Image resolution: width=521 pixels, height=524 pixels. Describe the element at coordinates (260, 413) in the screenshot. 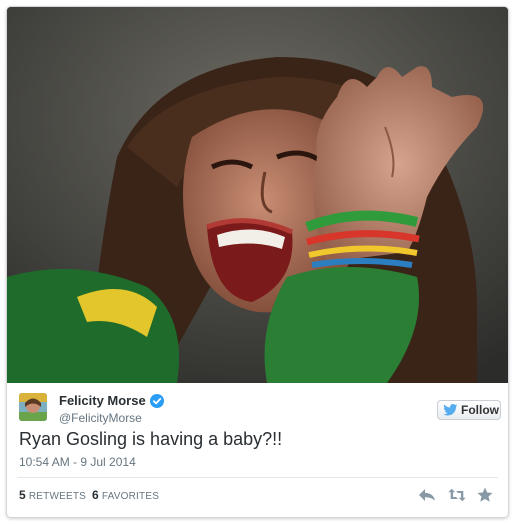

I see `tweet-author: Felicity Morse @FelicityMorse Follow` at that location.